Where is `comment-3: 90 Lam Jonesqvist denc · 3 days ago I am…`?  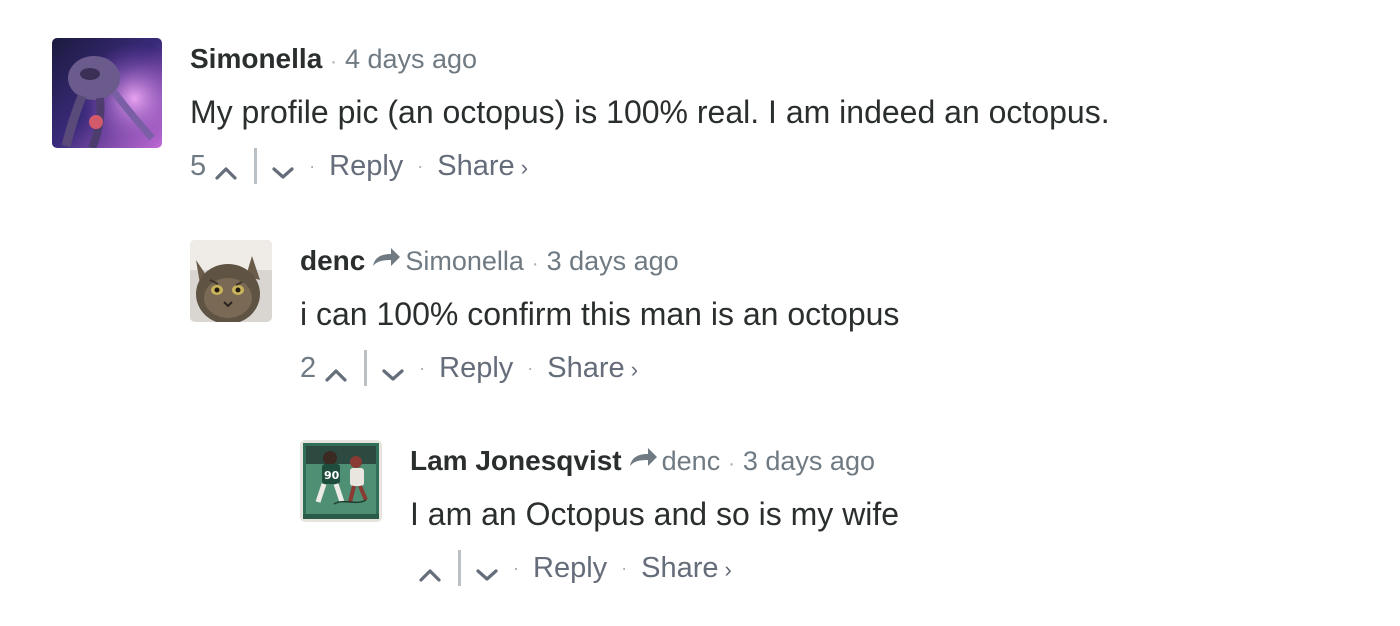 comment-3: 90 Lam Jonesqvist denc · 3 days ago I am… is located at coordinates (599, 514).